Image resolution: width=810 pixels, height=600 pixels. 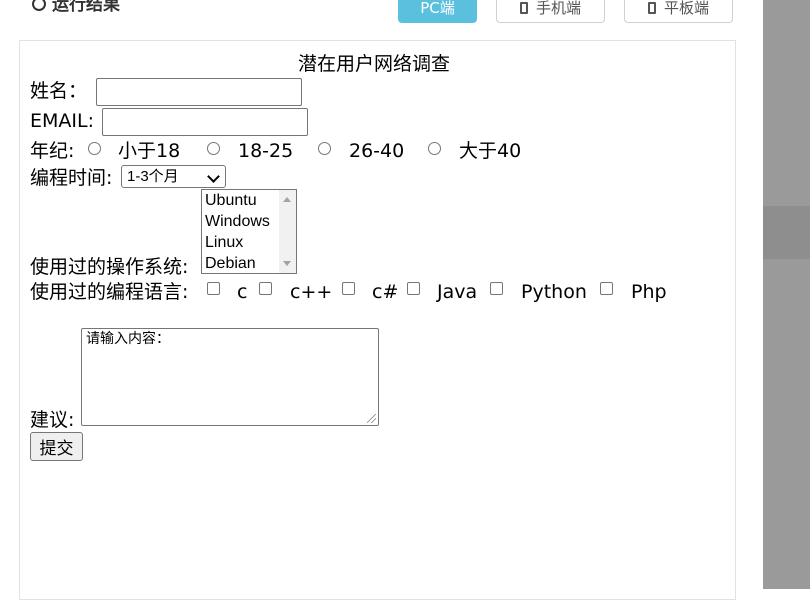 I want to click on suggest-label: 建议:, so click(x=52, y=420).